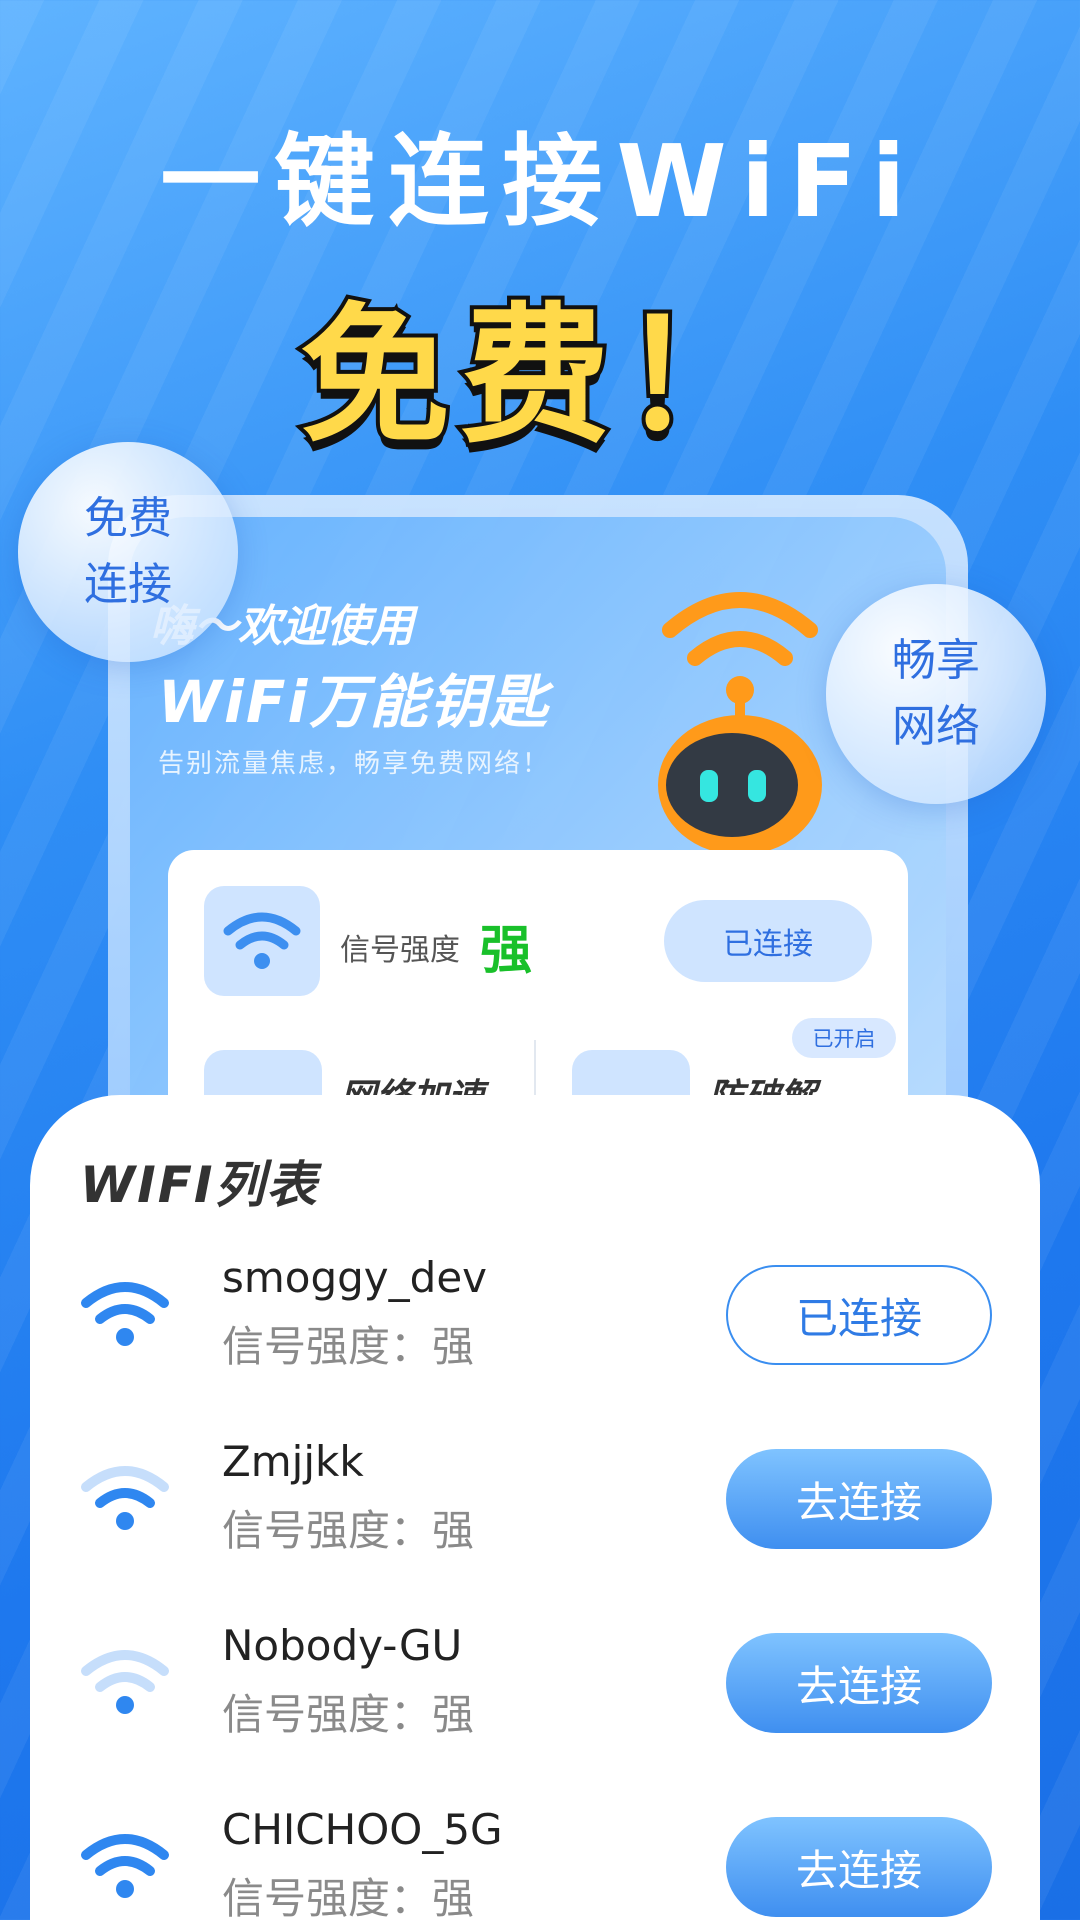  What do you see at coordinates (293, 1461) in the screenshot?
I see `wifi-ssid: Zmjjkk` at bounding box center [293, 1461].